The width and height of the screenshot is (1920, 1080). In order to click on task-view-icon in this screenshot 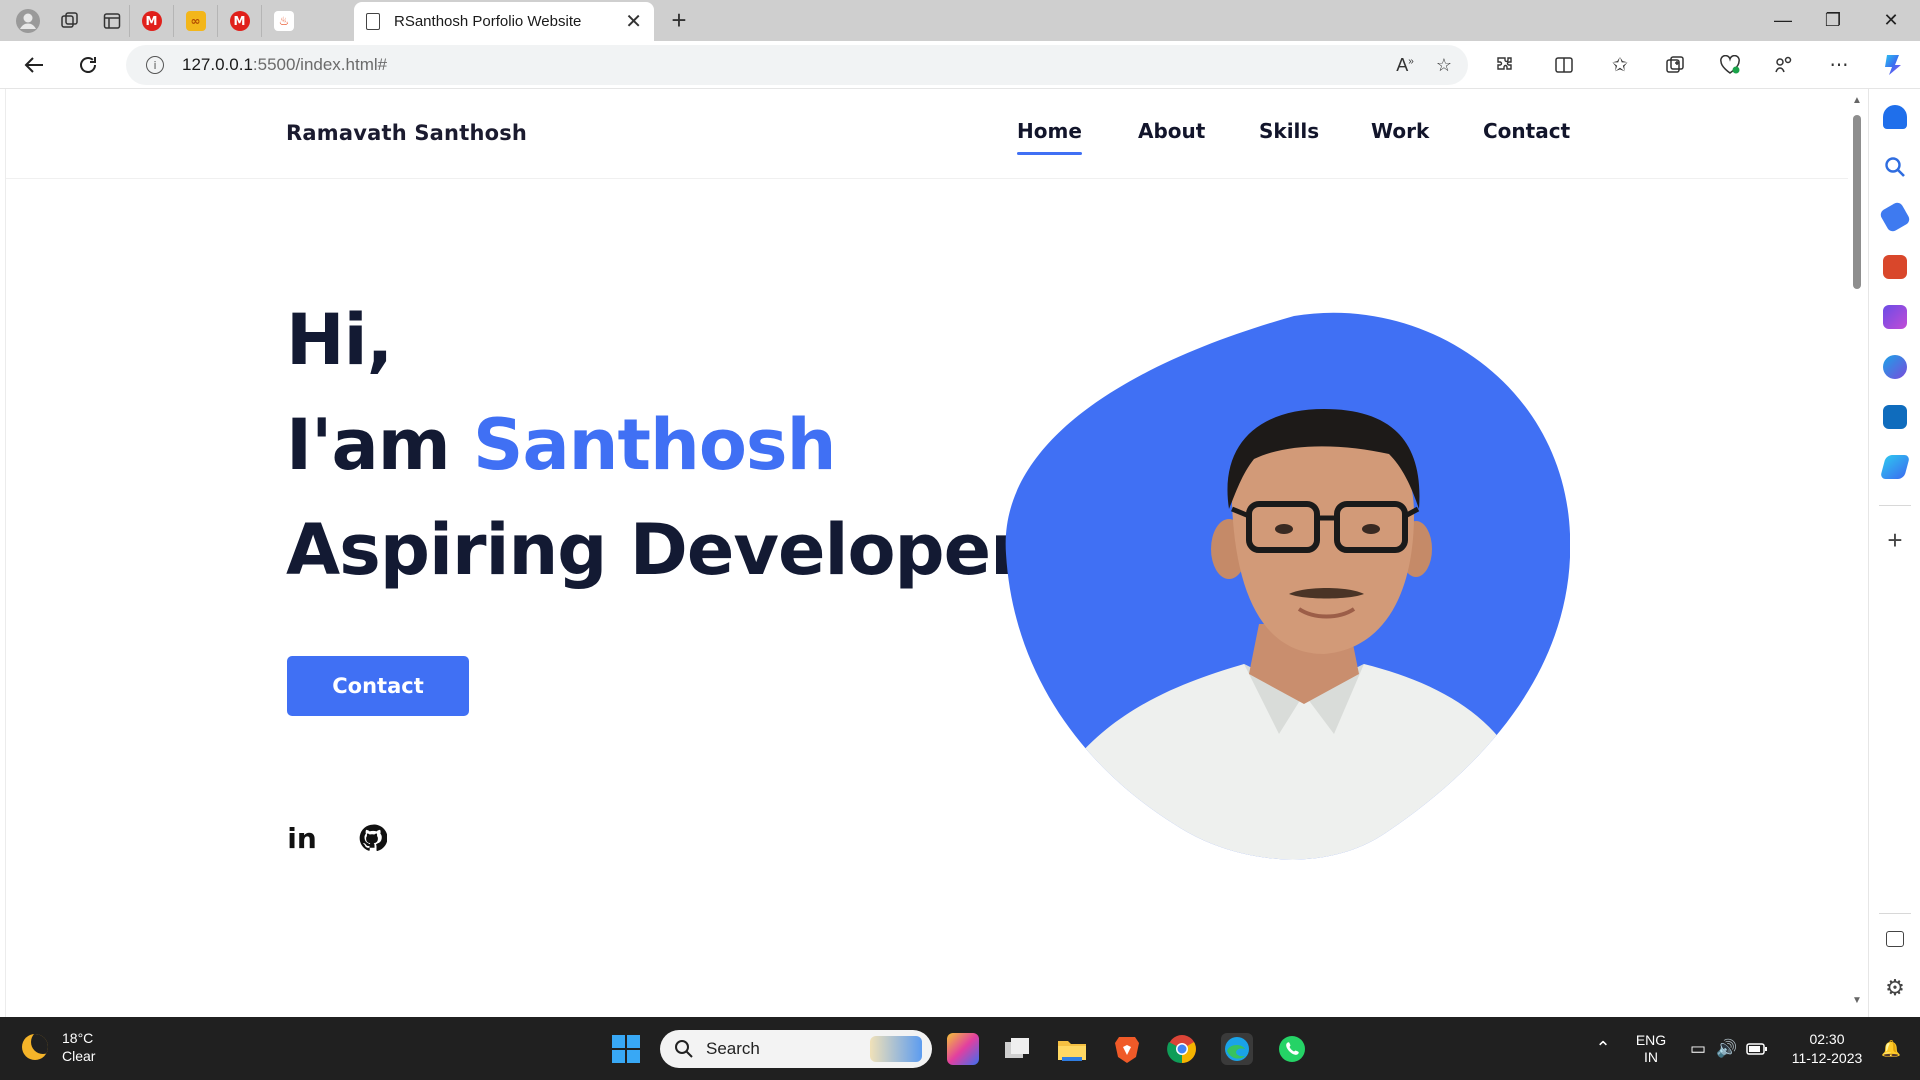, I will do `click(1017, 1049)`.